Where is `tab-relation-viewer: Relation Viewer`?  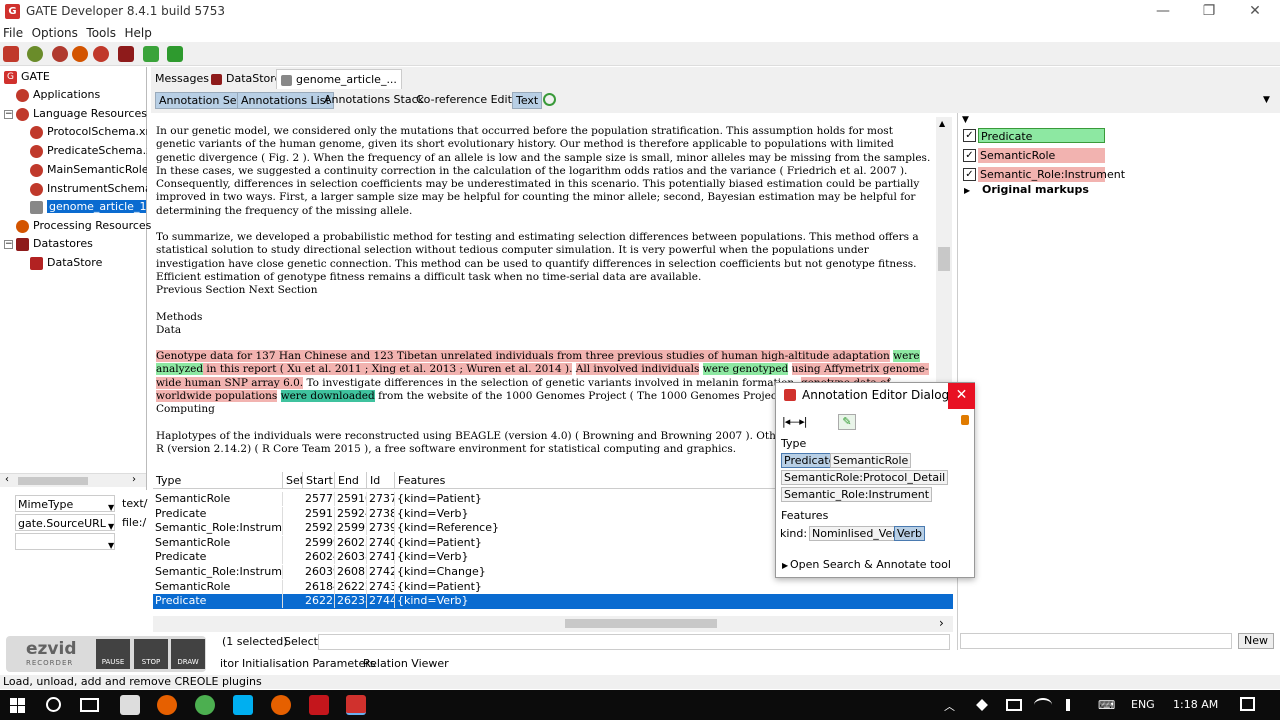 tab-relation-viewer: Relation Viewer is located at coordinates (406, 664).